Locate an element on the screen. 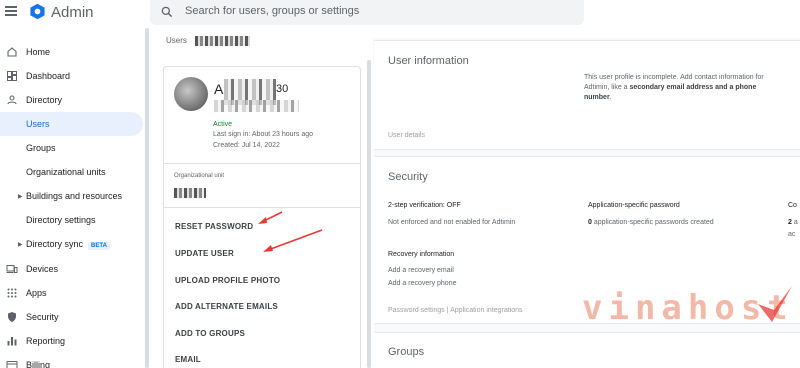 The width and height of the screenshot is (800, 368). panel-title: User information is located at coordinates (428, 61).